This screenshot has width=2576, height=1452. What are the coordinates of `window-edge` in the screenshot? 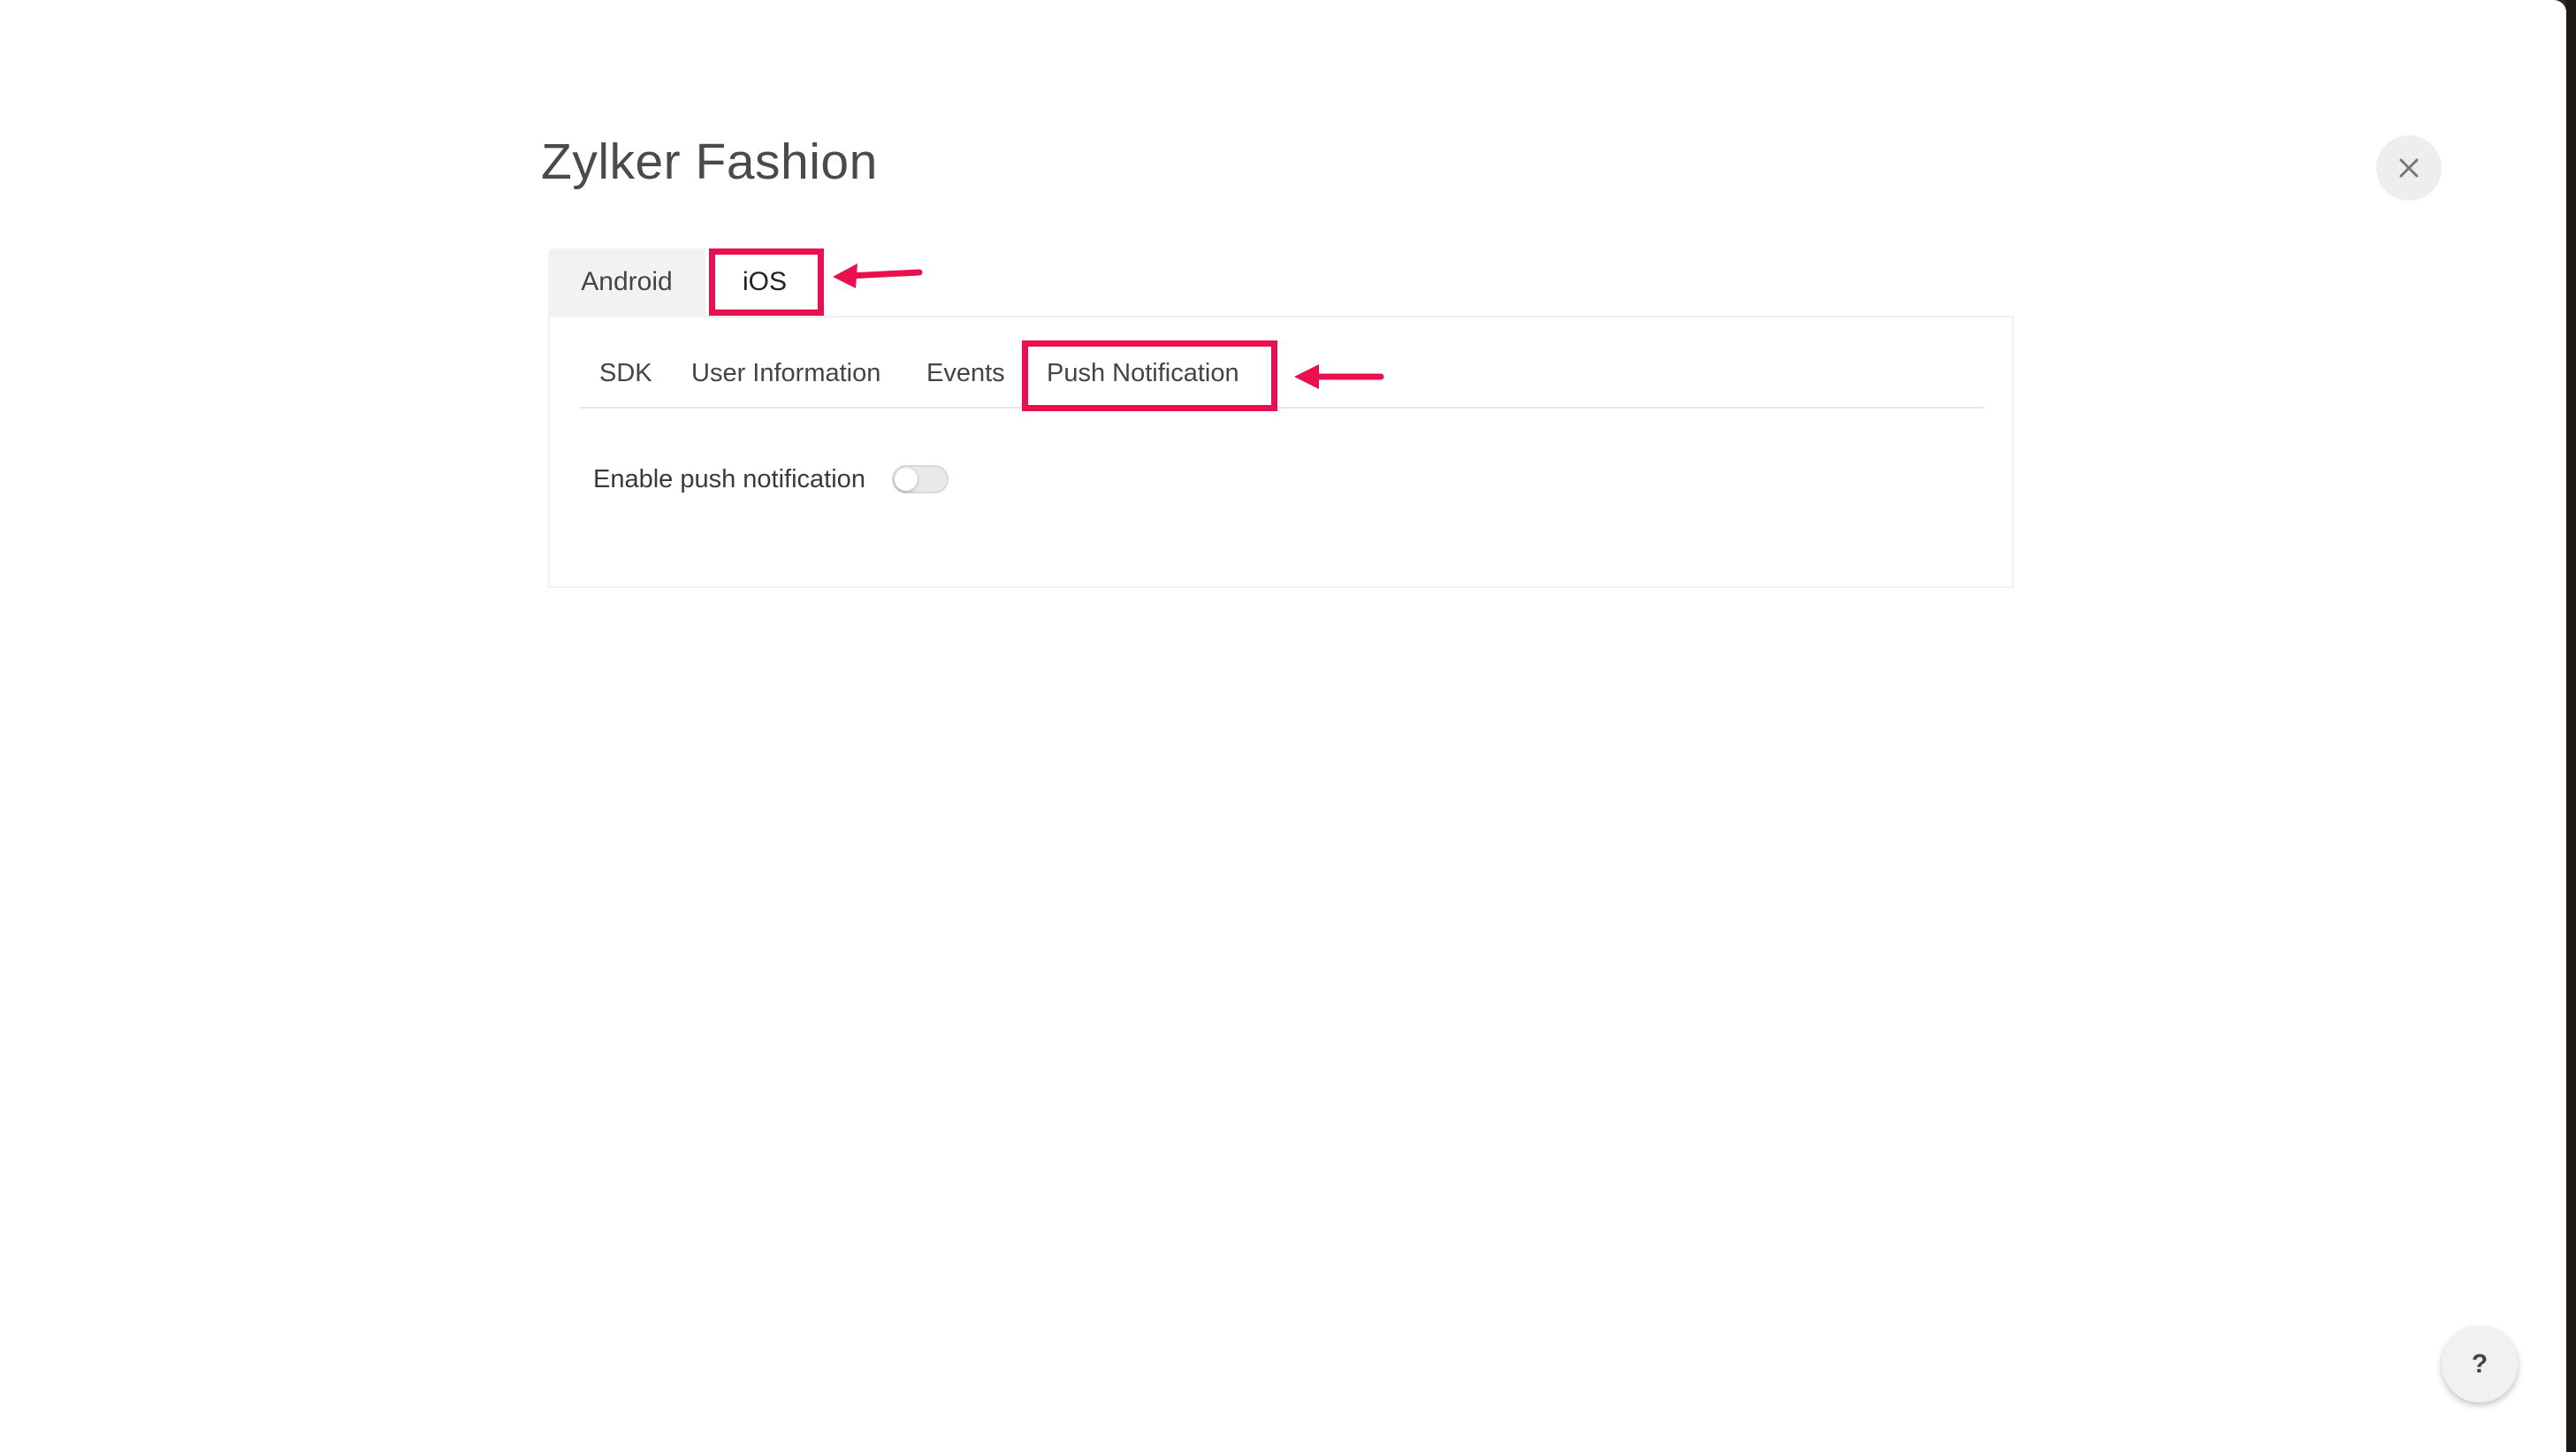 It's located at (2571, 726).